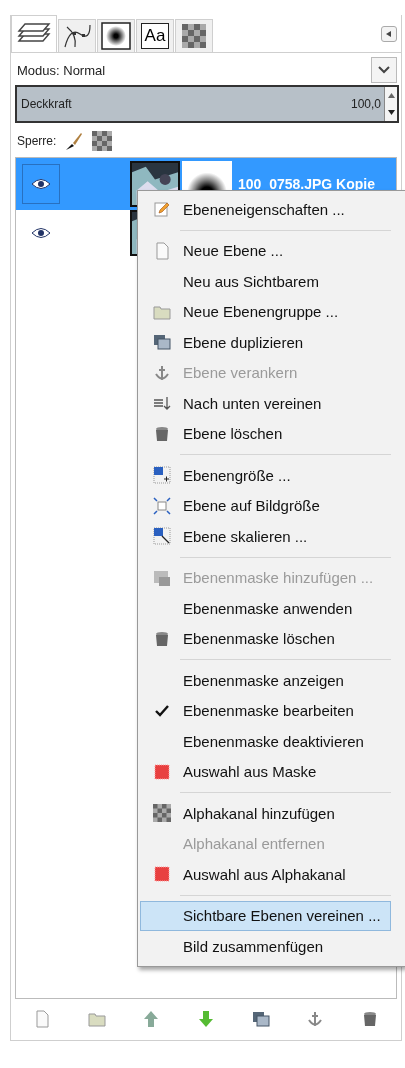 The width and height of the screenshot is (405, 1068). Describe the element at coordinates (265, 813) in the screenshot. I see `menu-item: Alphakanal hinzufügen` at that location.